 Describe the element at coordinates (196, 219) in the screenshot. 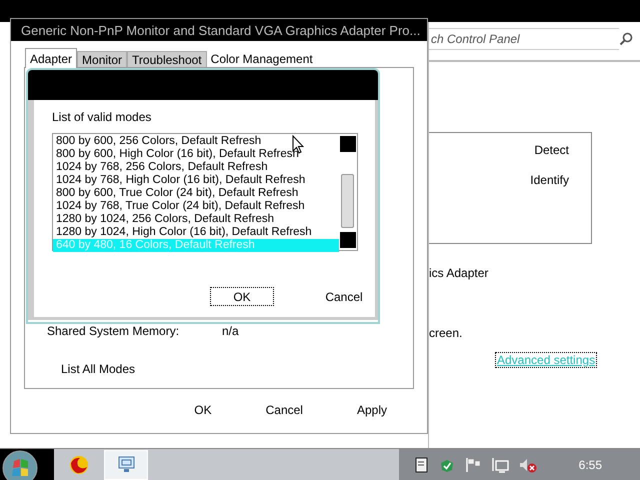

I see `mode-item: 1280 by 1024, 256 Colors, Default Refresh` at that location.